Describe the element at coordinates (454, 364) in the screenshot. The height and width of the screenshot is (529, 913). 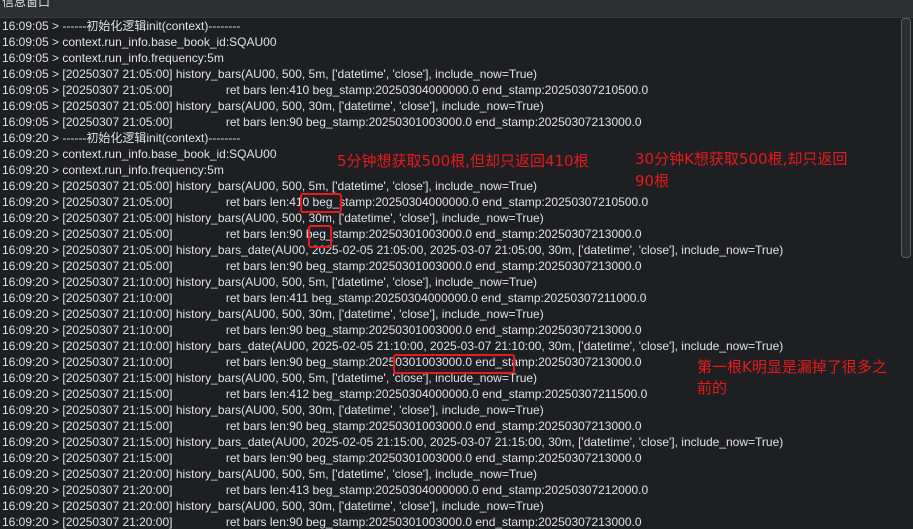
I see `highlight-beg-stamp` at that location.